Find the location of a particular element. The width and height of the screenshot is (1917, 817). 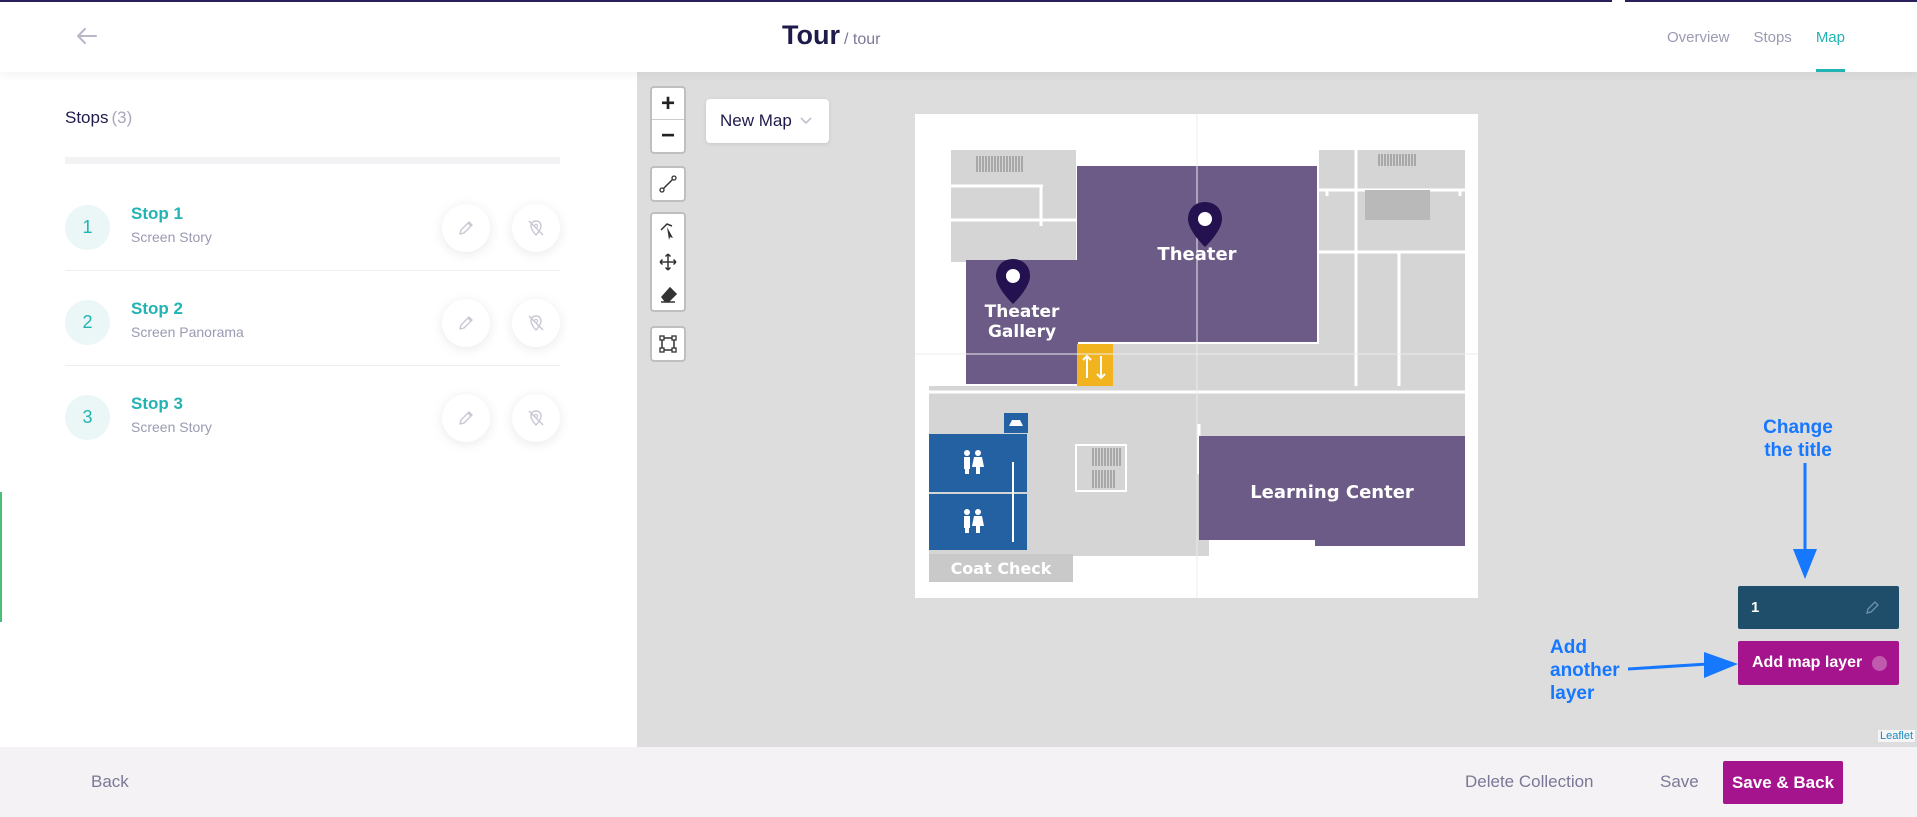

erase-button is located at coordinates (668, 294).